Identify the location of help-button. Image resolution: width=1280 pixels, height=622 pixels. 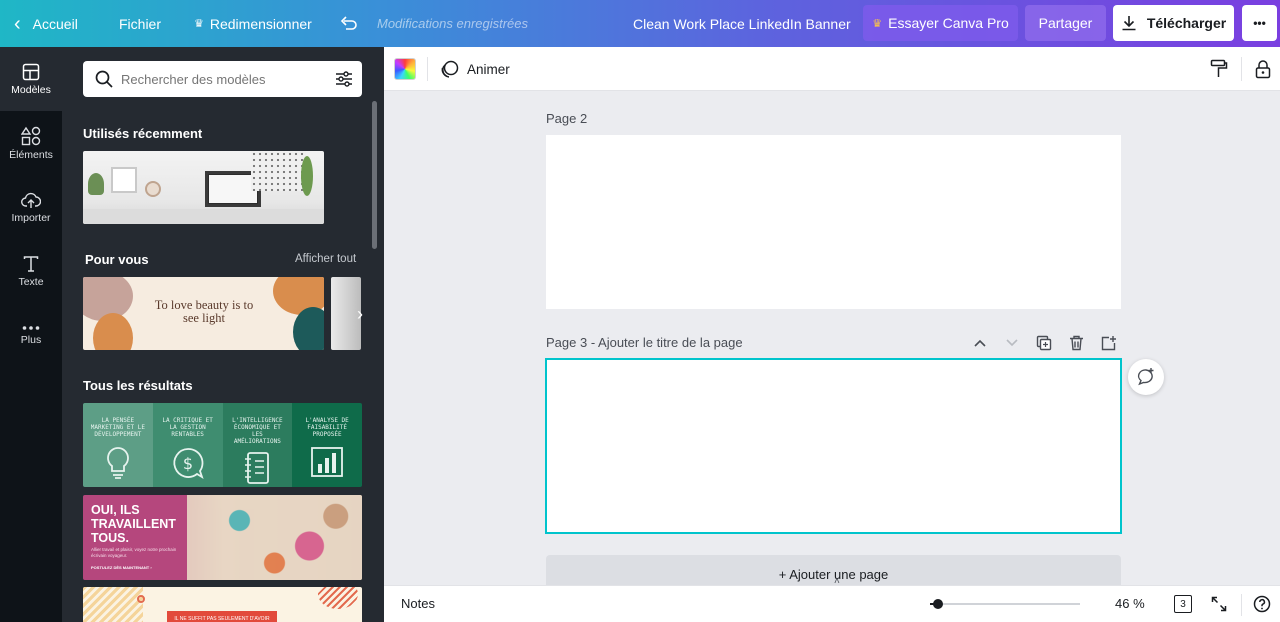
(1262, 604).